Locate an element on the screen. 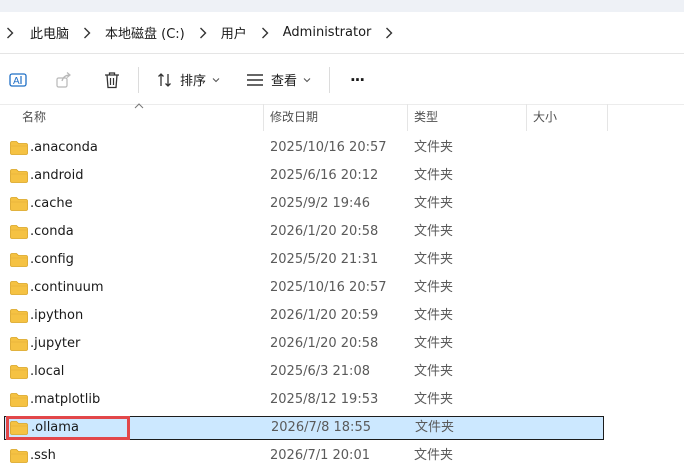 Image resolution: width=684 pixels, height=467 pixels. file-row: .anaconda 2025/10/16 20:57 文件夹 is located at coordinates (304, 148).